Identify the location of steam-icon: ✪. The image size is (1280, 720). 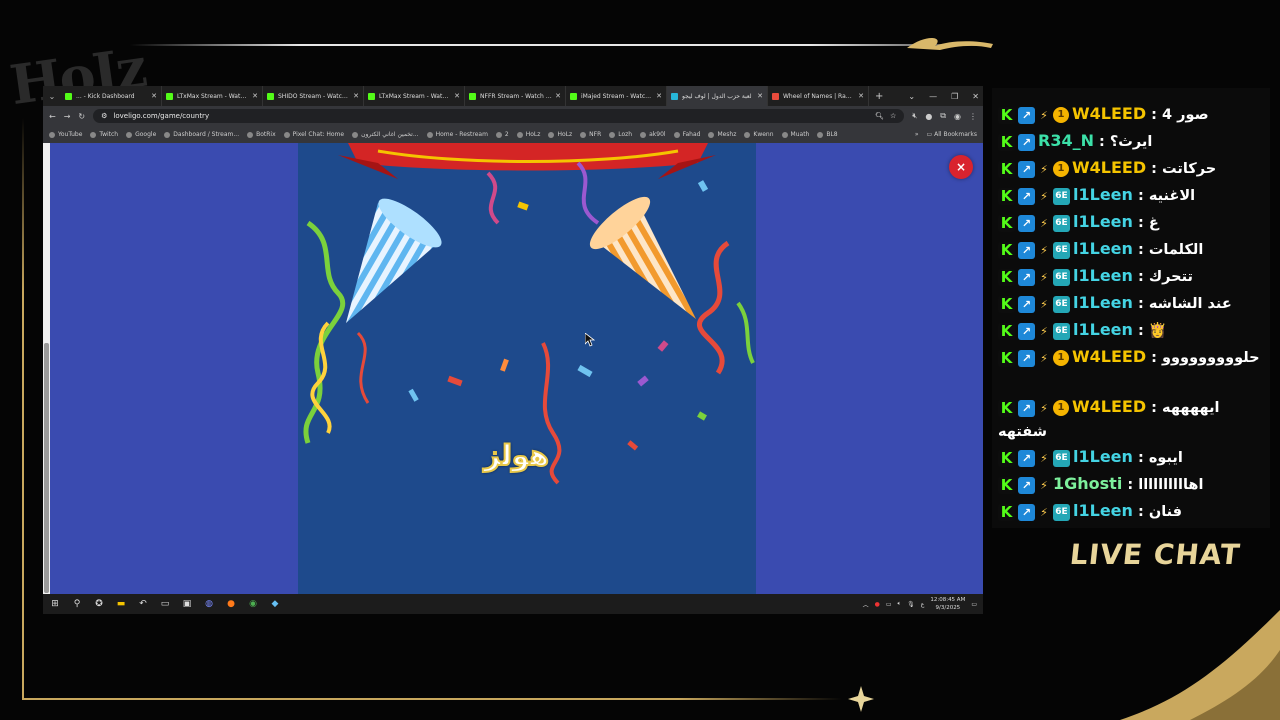
(99, 604).